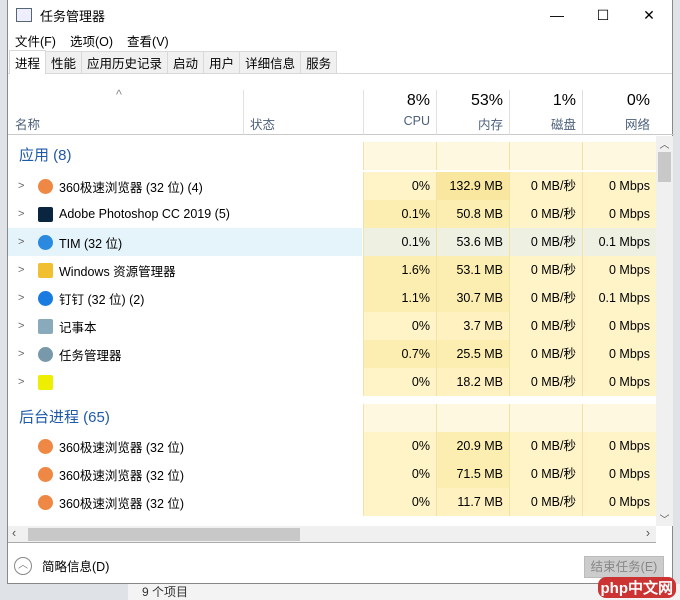 The width and height of the screenshot is (680, 600). I want to click on process-row: >0% 18.2 MB 0 MB/秒 0 Mbps, so click(332, 382).